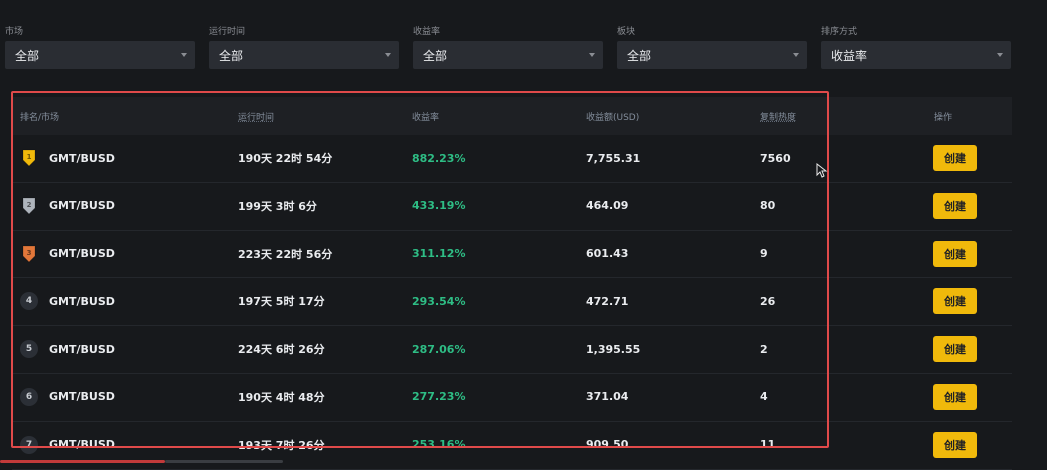 The image size is (1047, 470). I want to click on filter-runtime: 运行时间 全部, so click(304, 47).